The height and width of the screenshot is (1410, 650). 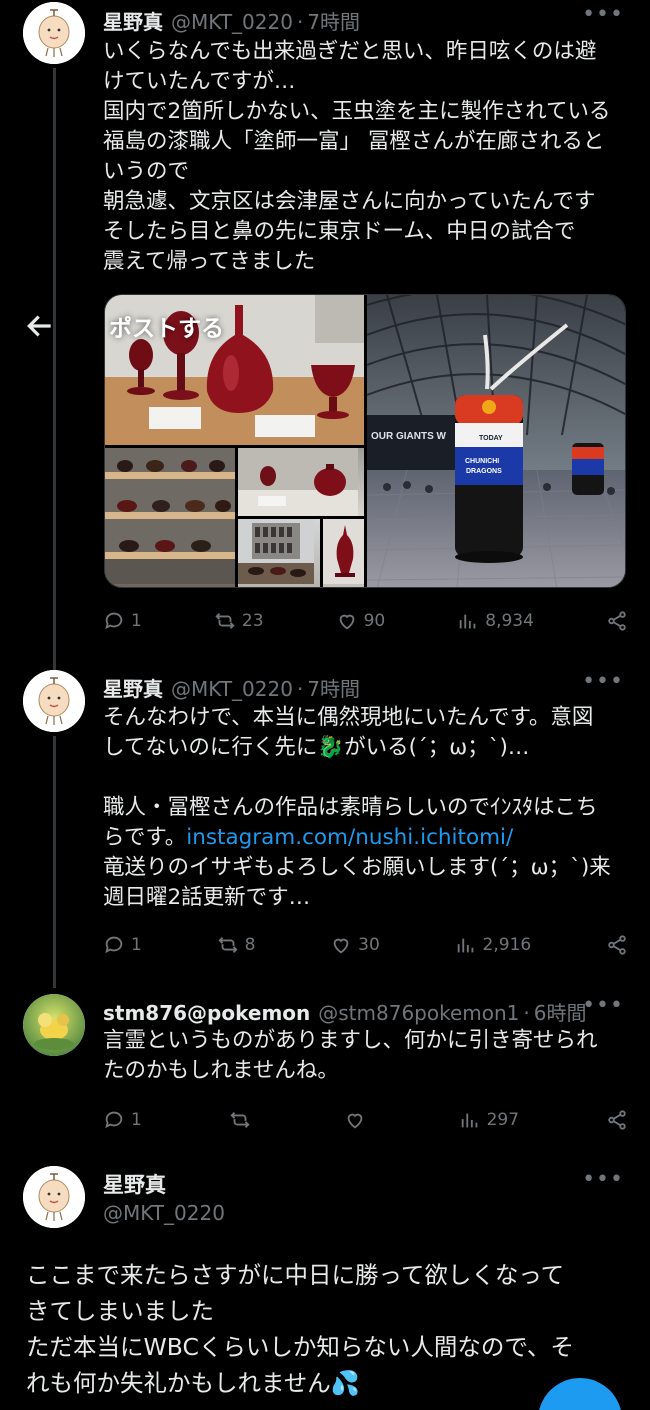 I want to click on text-line-with-link: らです。instagram.com/nushi.ichitomi/, so click(x=368, y=838).